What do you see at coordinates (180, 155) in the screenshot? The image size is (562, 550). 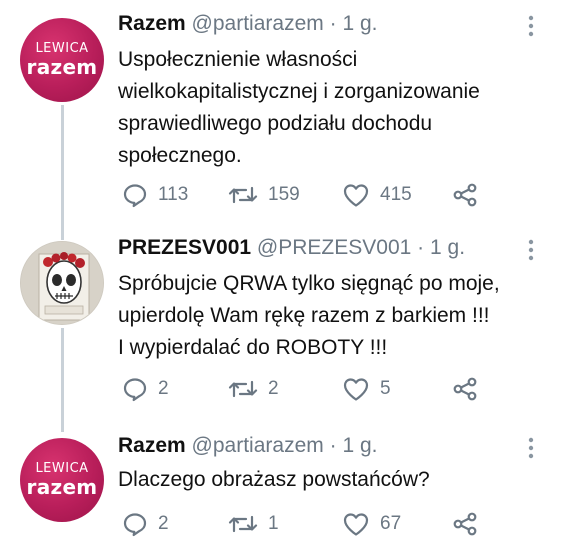 I see `tweet-text-line: społecznego.` at bounding box center [180, 155].